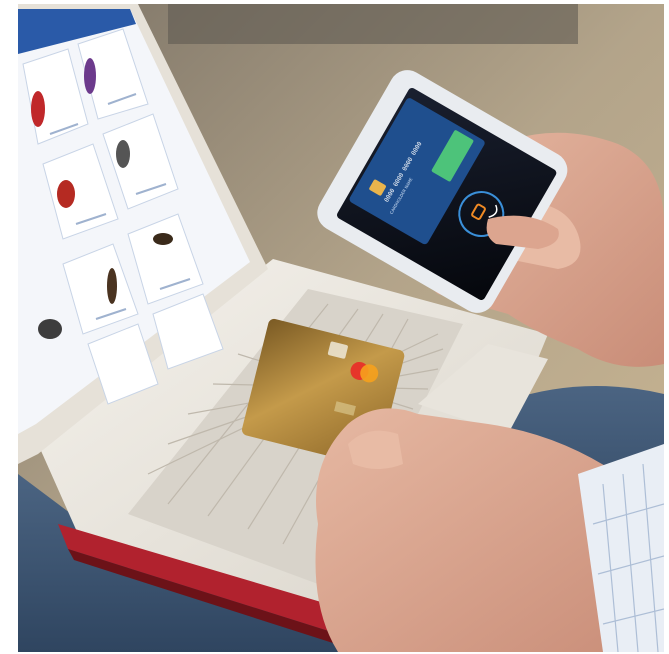  I want to click on product-thumb-black, so click(50, 329).